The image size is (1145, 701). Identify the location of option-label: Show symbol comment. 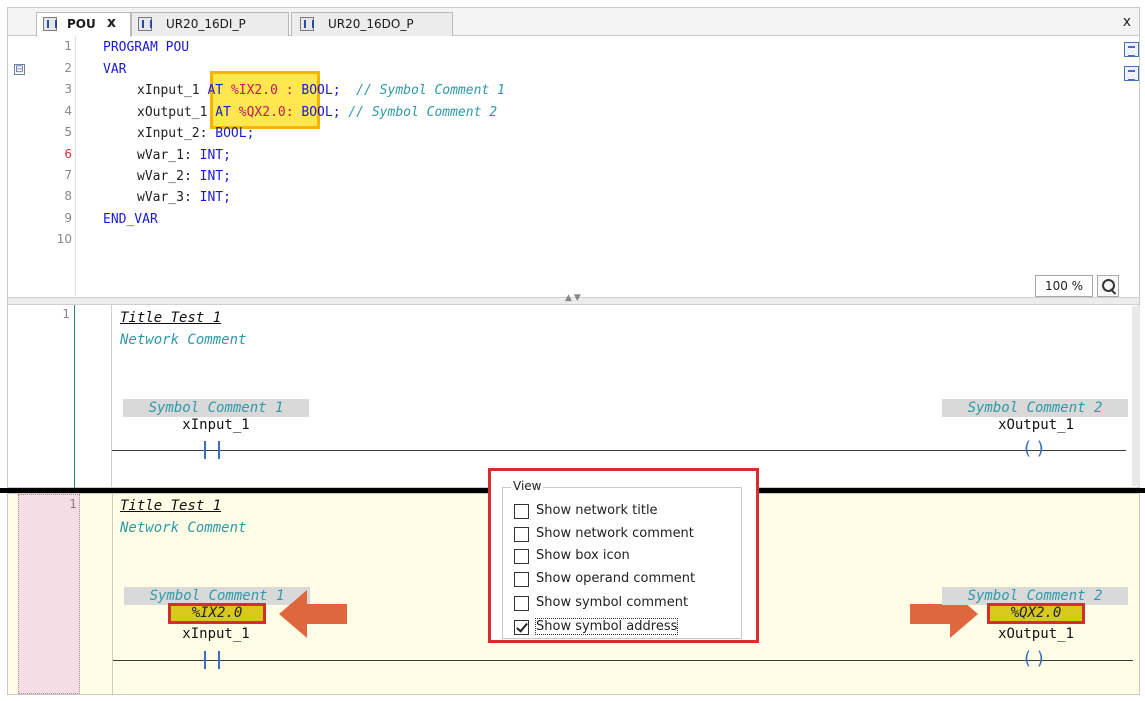
(612, 602).